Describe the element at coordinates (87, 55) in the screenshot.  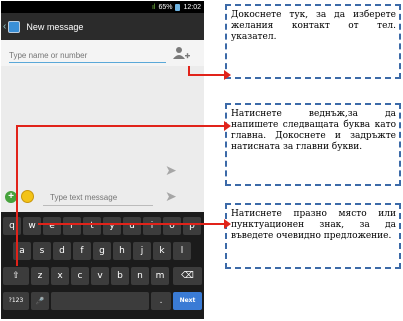
I see `recipient-input` at that location.